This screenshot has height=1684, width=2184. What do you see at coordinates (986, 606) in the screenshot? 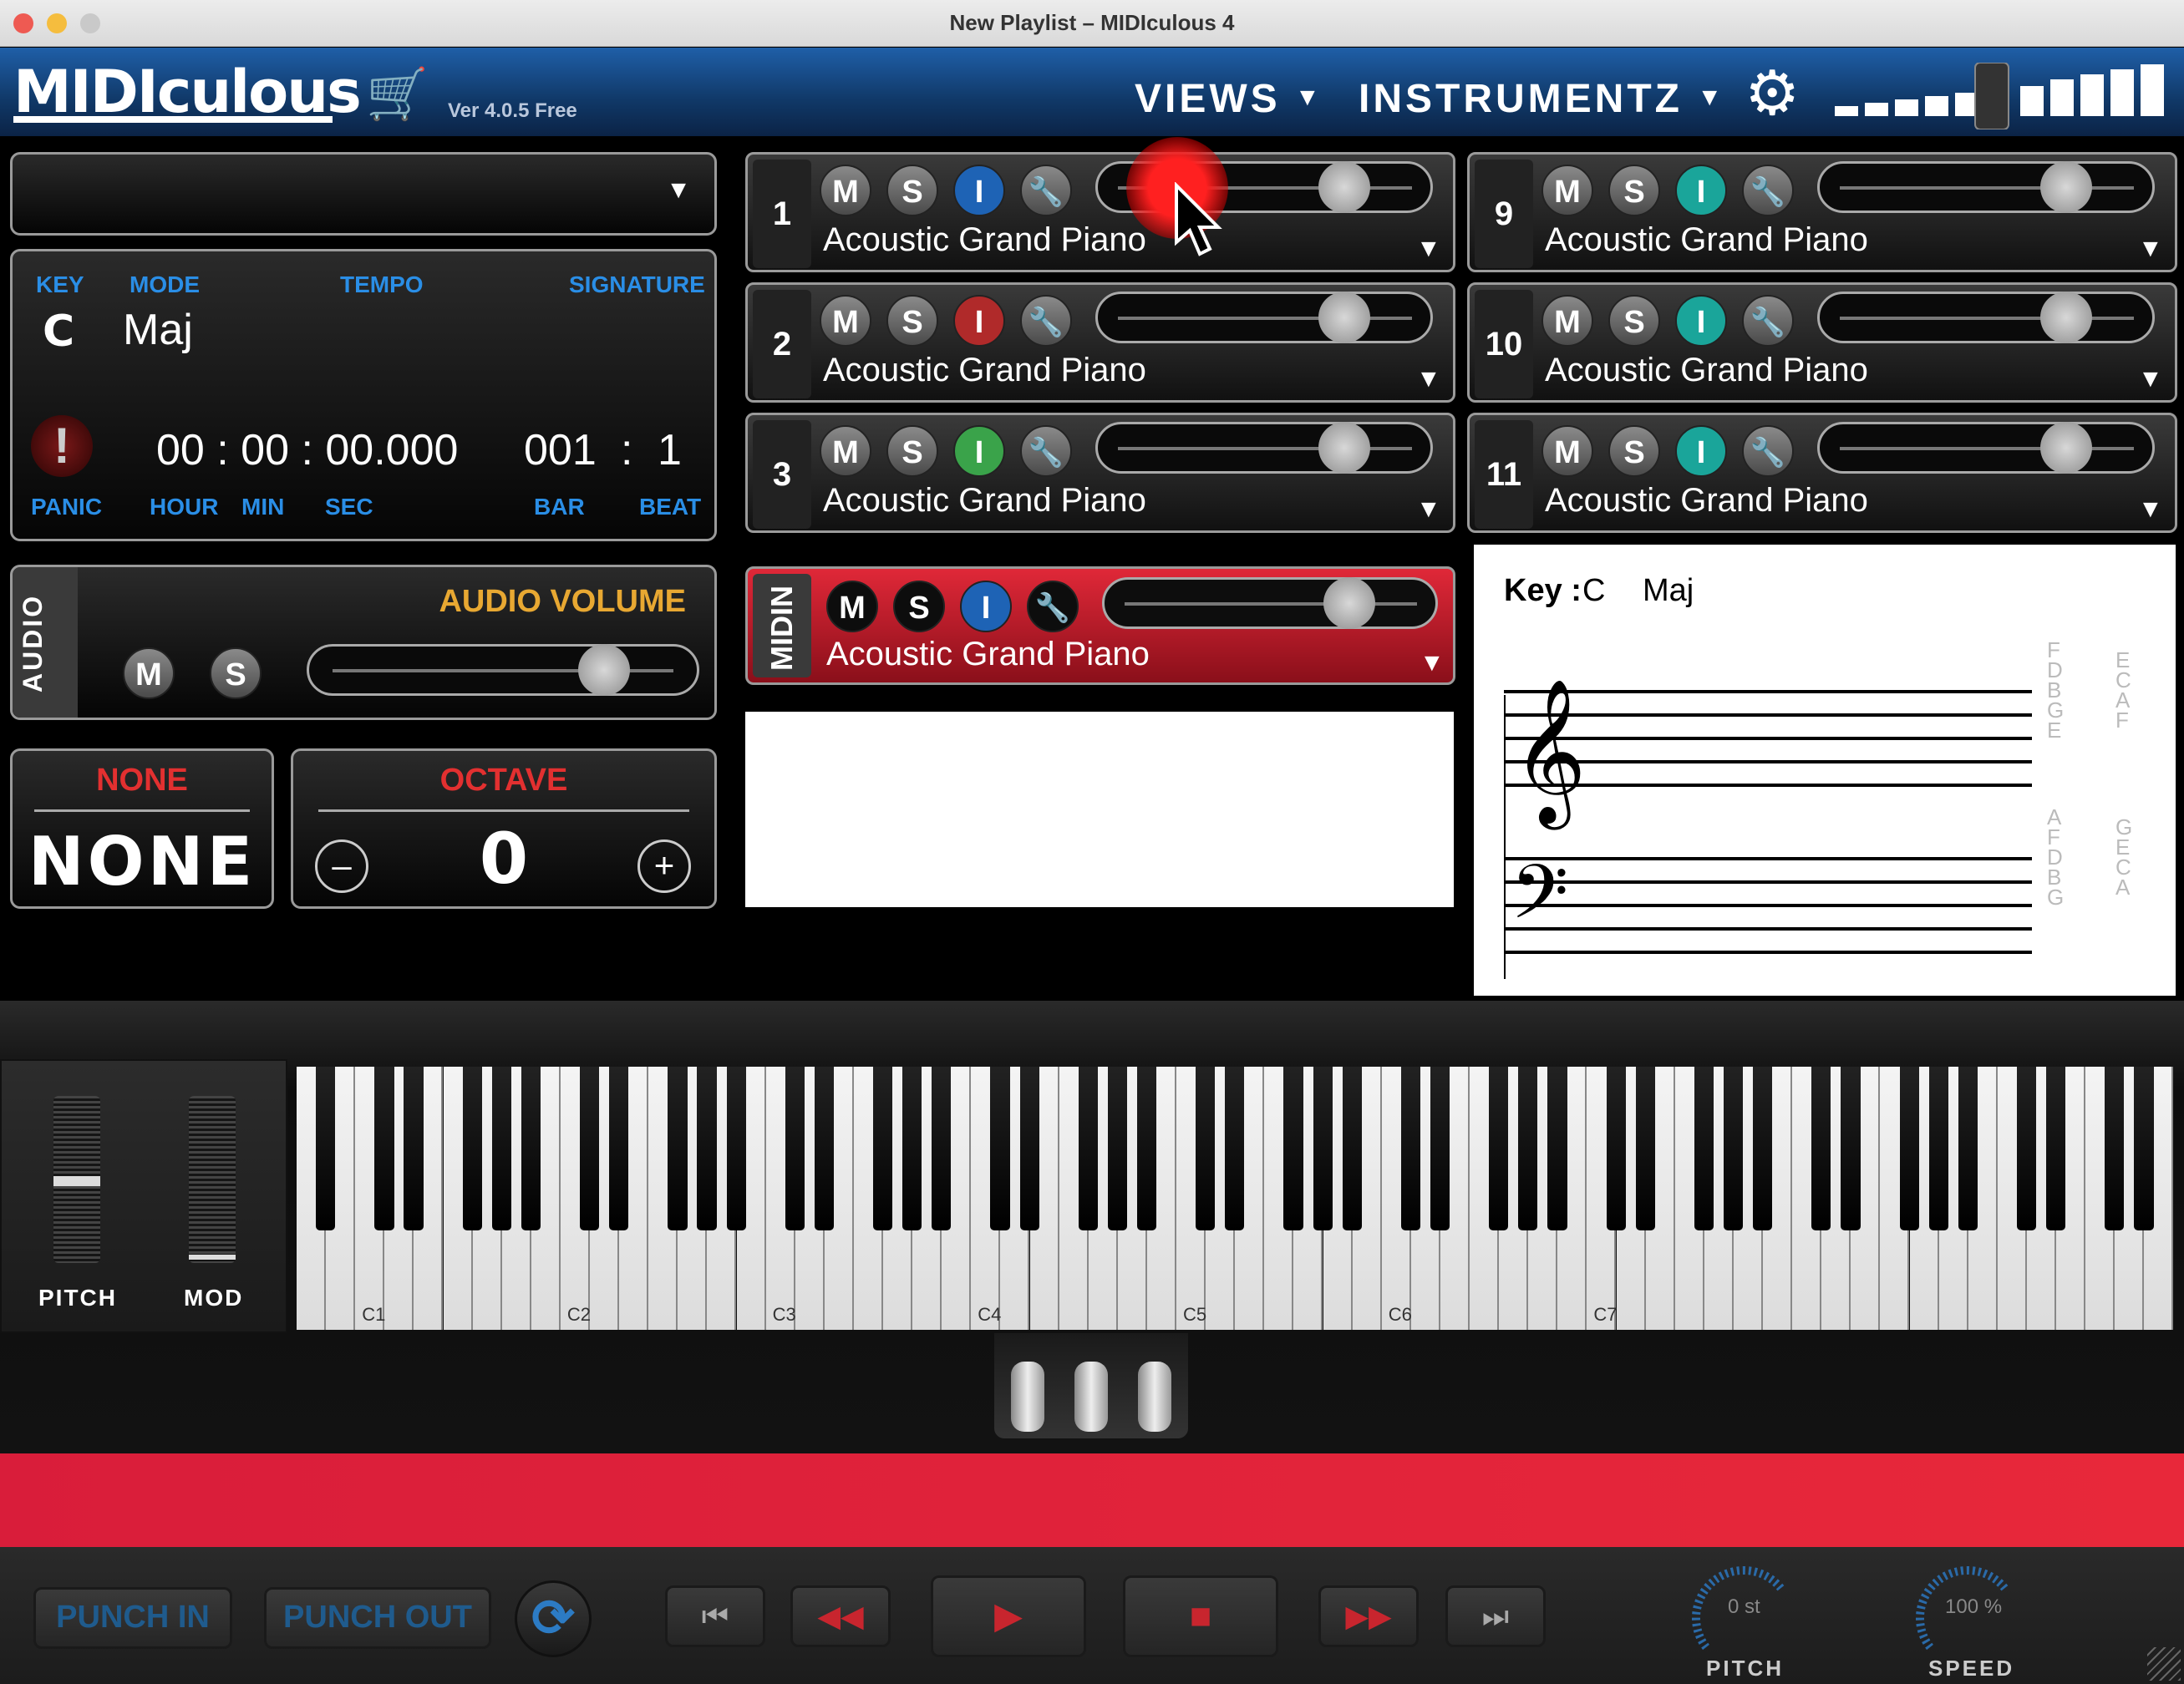
I see `midin-instrument-button: I` at bounding box center [986, 606].